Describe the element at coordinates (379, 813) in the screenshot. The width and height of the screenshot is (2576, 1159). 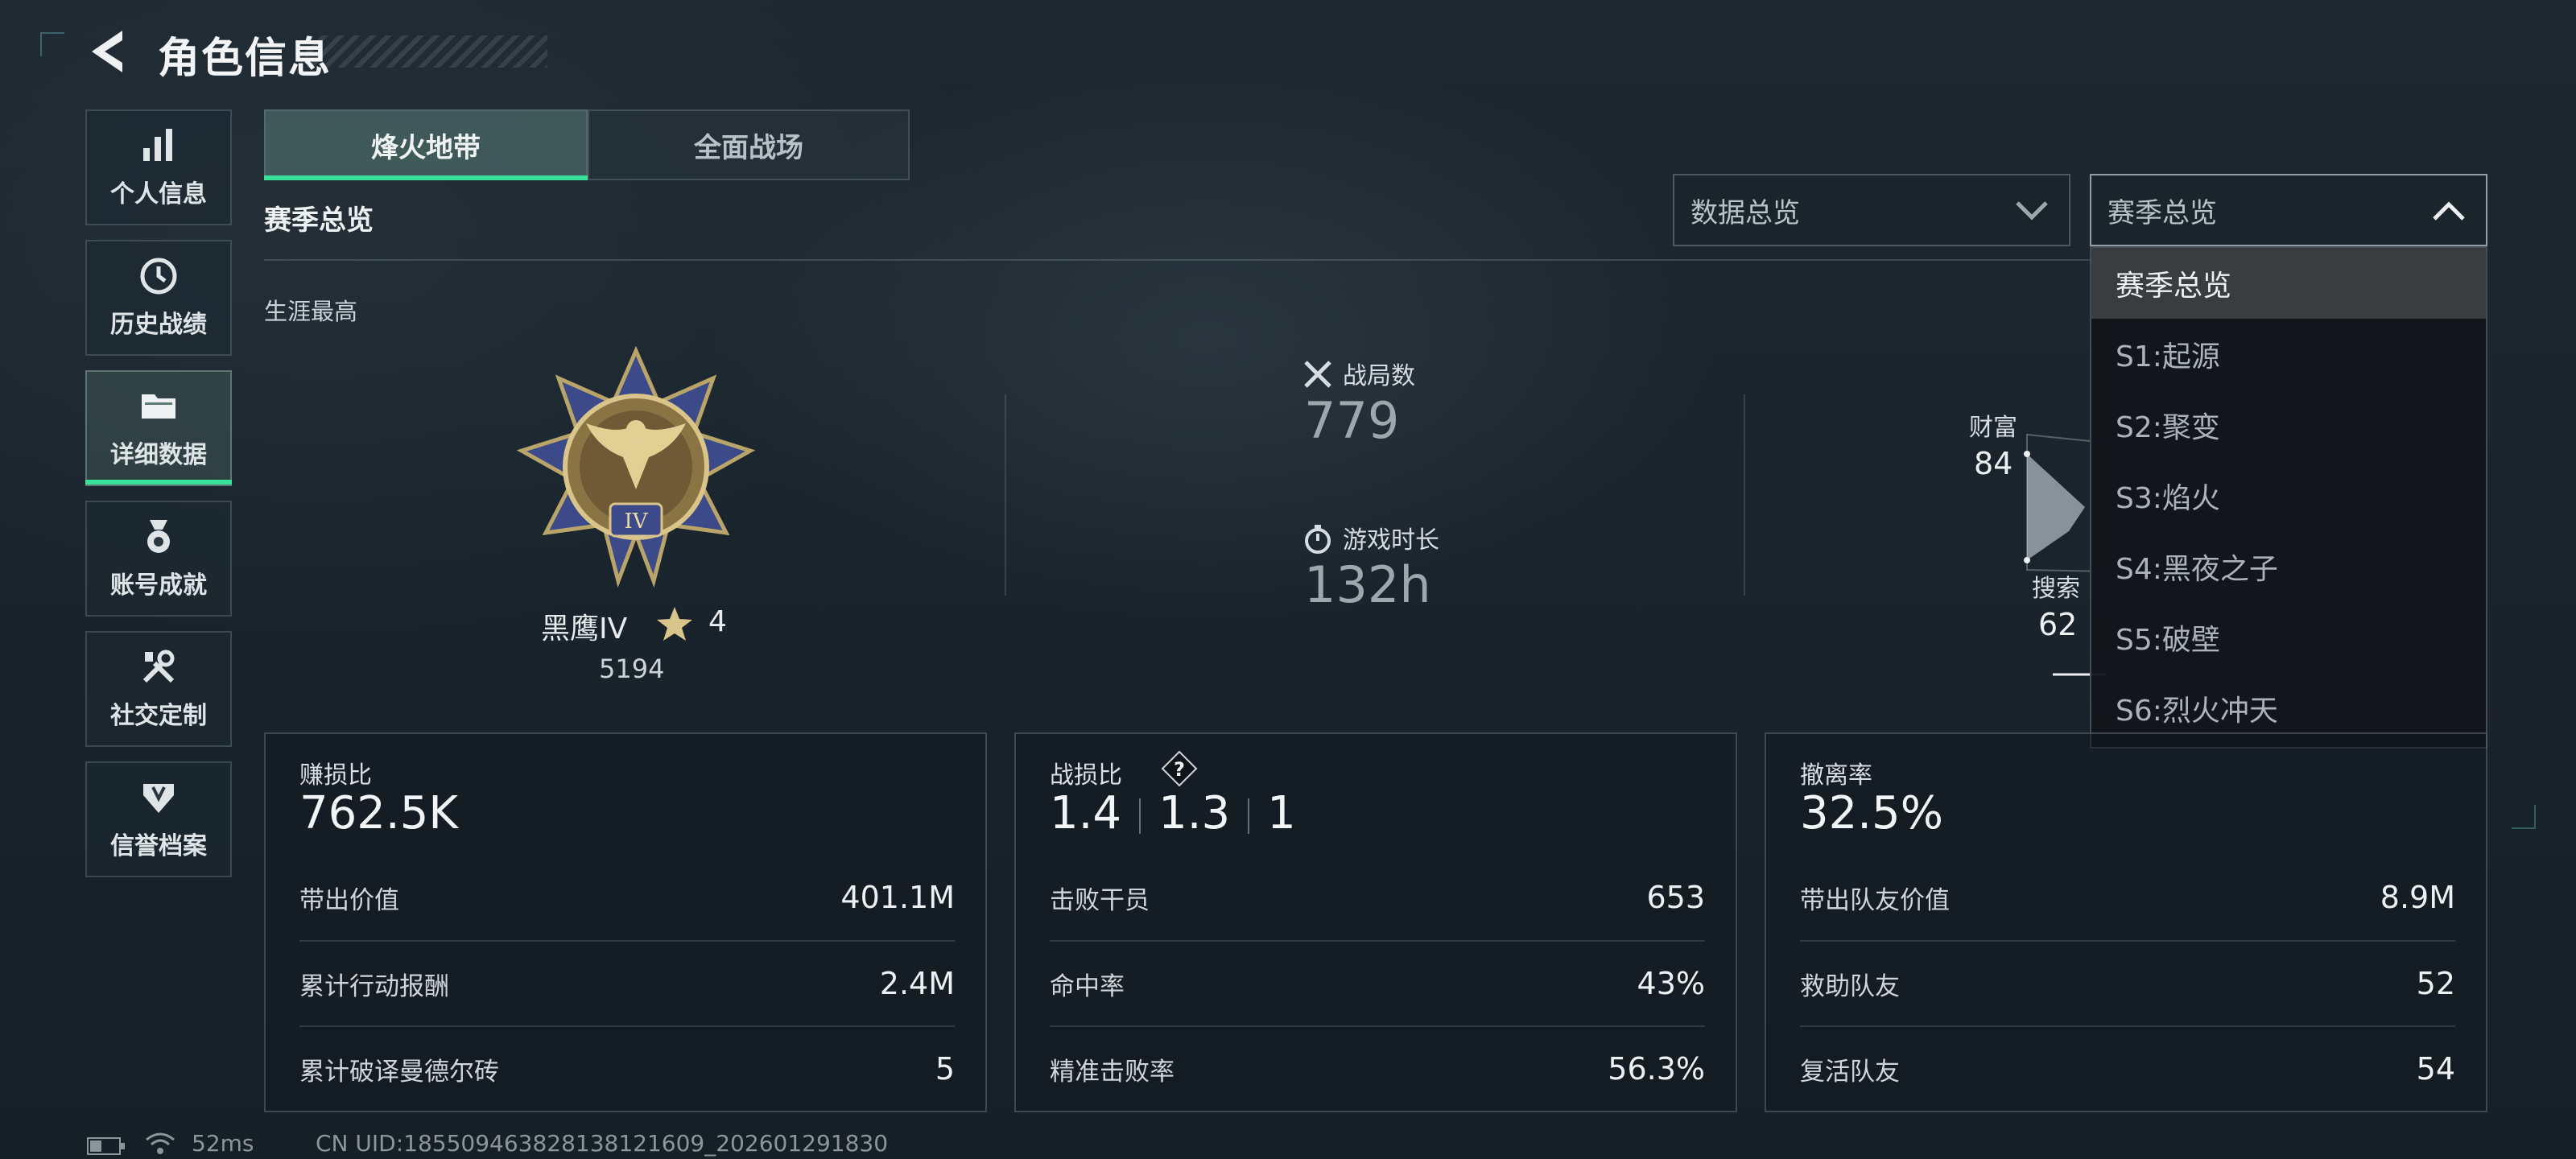
I see `card-value: 762.5K` at that location.